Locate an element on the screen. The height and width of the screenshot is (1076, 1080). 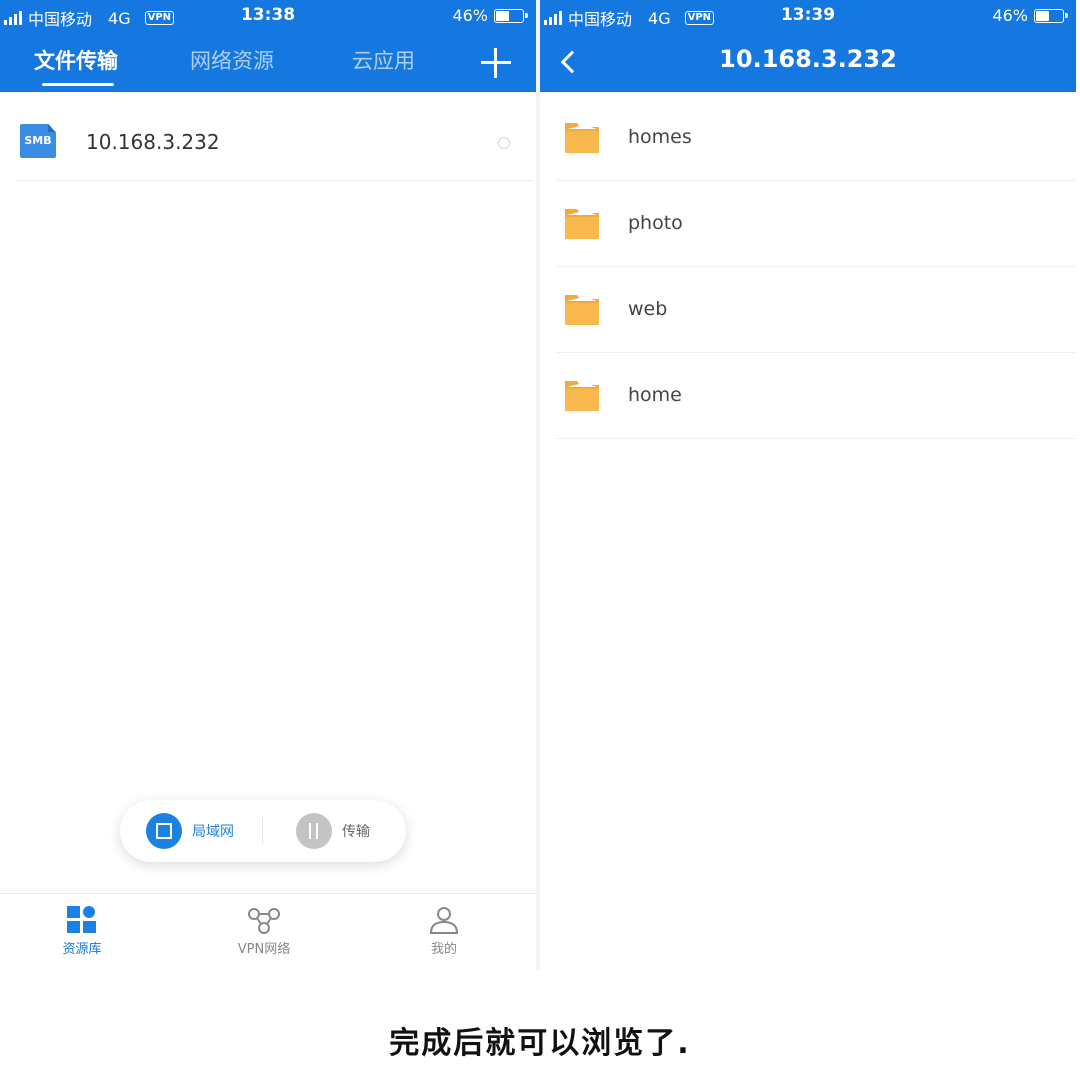
nav-item-library: 资源库 is located at coordinates (82, 931).